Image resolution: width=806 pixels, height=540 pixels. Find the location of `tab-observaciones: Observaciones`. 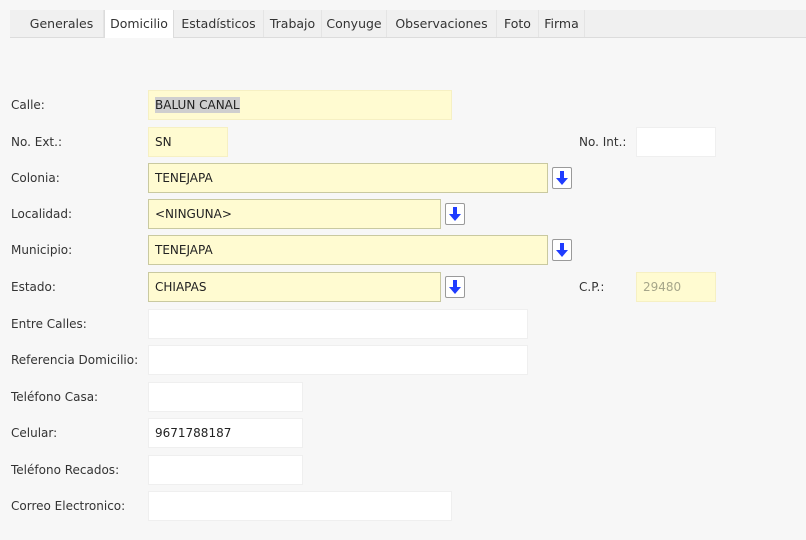

tab-observaciones: Observaciones is located at coordinates (442, 23).